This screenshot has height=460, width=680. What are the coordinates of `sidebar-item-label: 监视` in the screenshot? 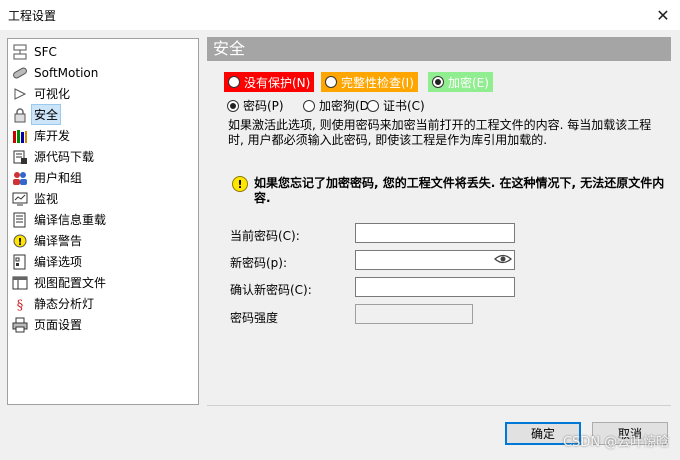 It's located at (46, 199).